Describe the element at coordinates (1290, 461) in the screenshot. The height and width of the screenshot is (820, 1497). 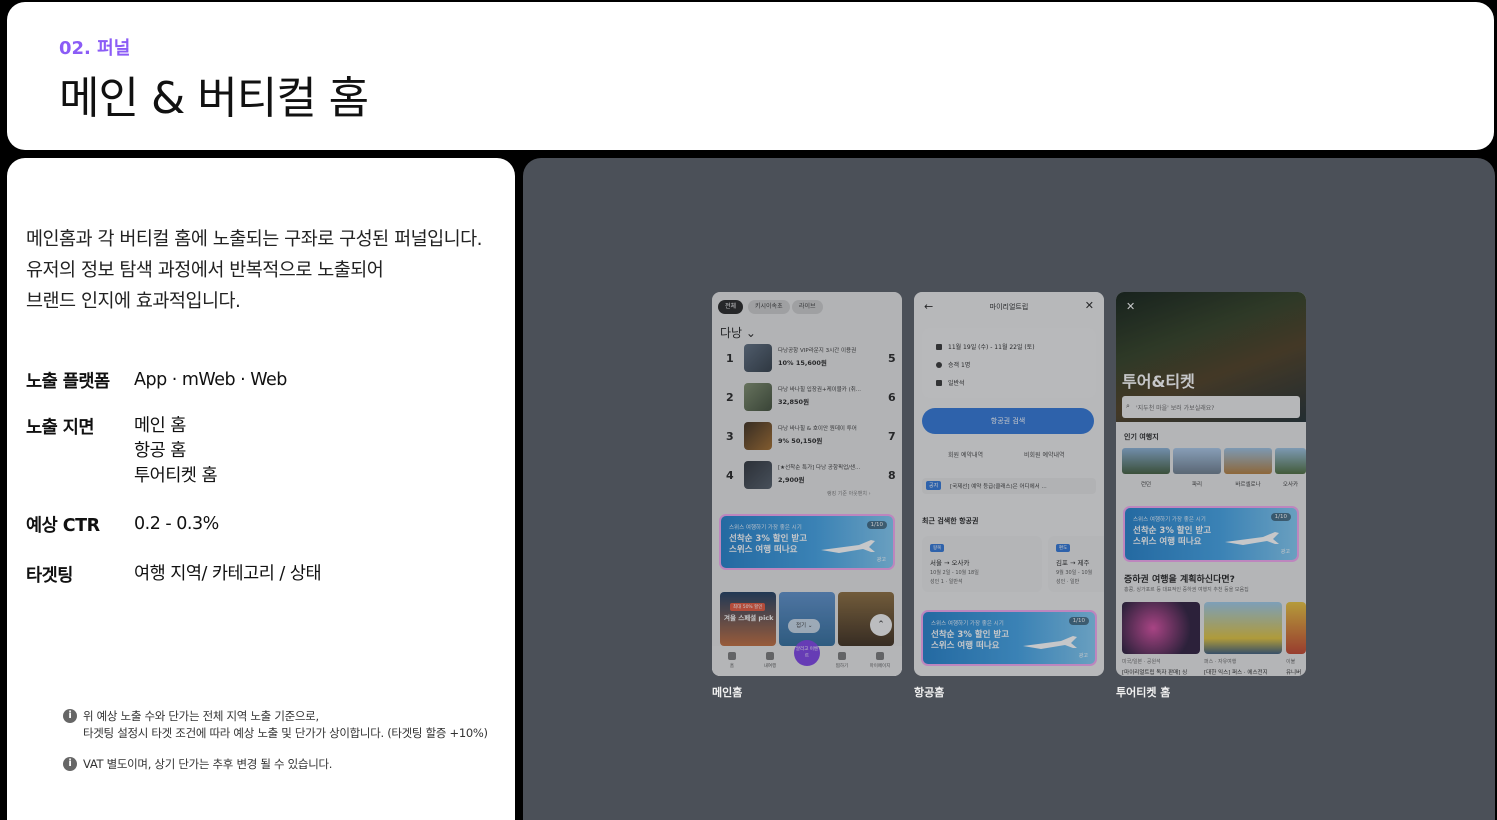
I see `city-tile-osaka` at that location.